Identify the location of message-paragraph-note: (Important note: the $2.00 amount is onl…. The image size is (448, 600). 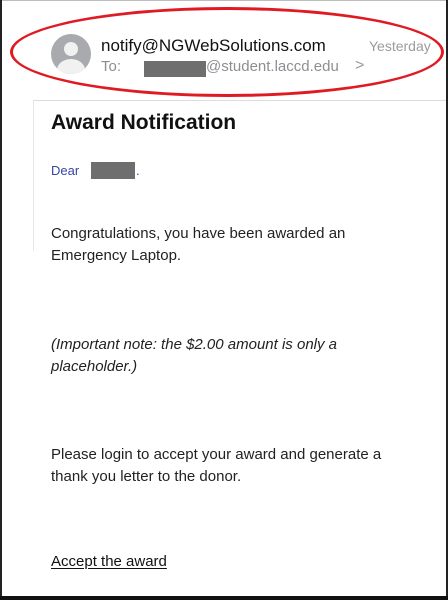
(194, 355).